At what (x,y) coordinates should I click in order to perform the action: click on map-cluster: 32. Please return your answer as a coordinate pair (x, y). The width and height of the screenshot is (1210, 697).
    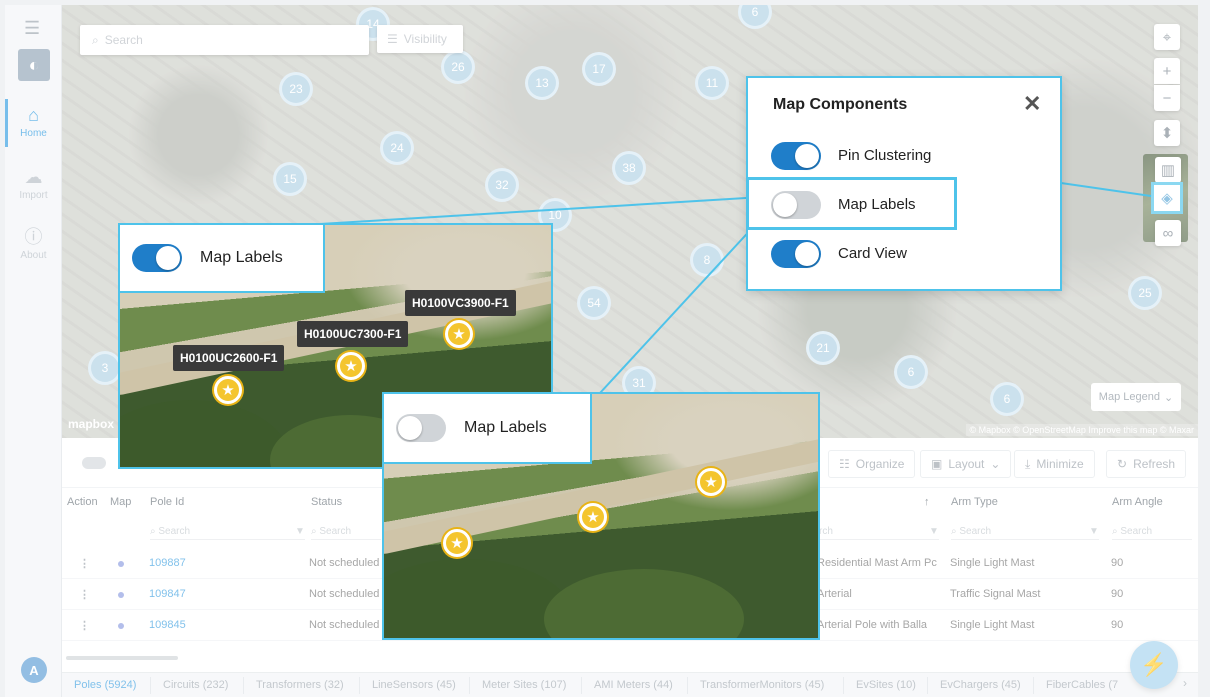
    Looking at the image, I should click on (502, 185).